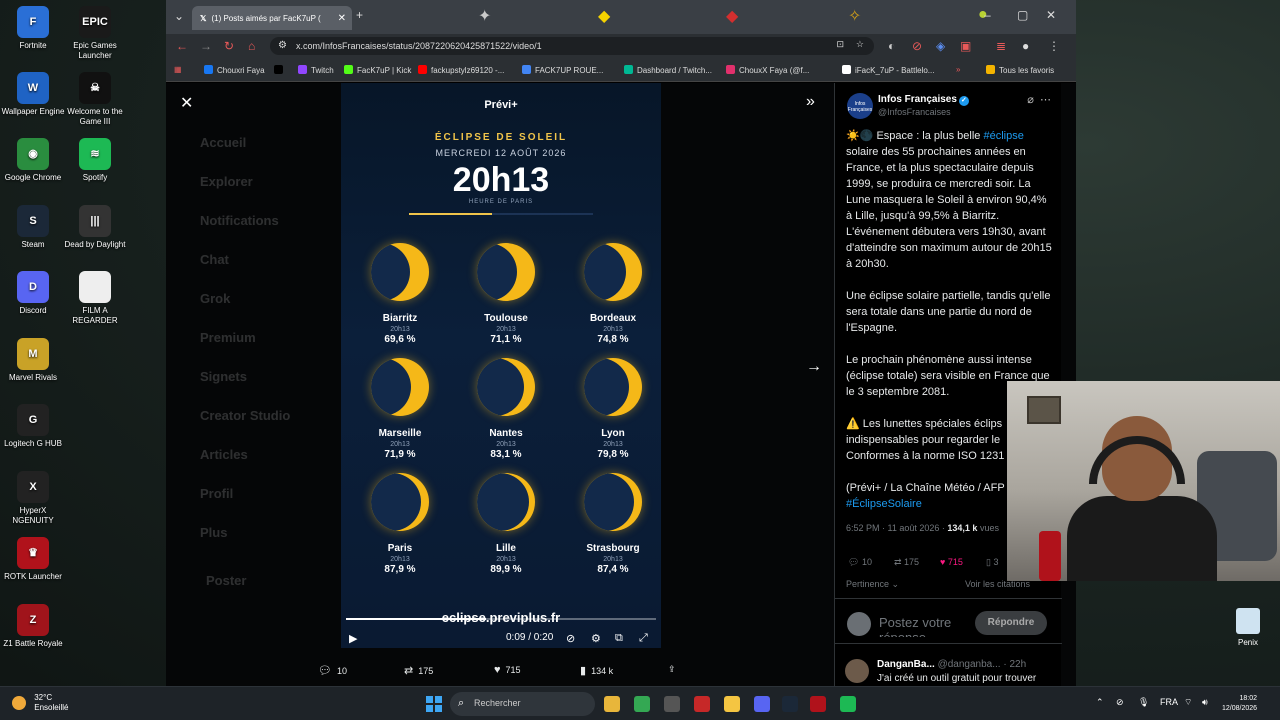 The height and width of the screenshot is (720, 1280). What do you see at coordinates (1169, 702) in the screenshot?
I see `language-indicator: FRA` at bounding box center [1169, 702].